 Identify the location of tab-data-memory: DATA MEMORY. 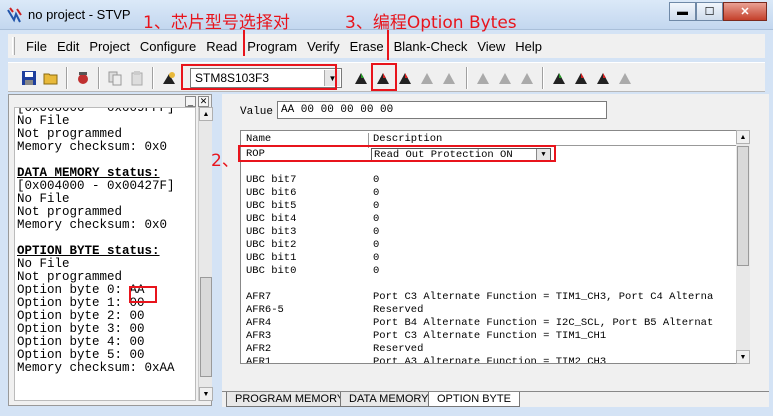
(389, 399).